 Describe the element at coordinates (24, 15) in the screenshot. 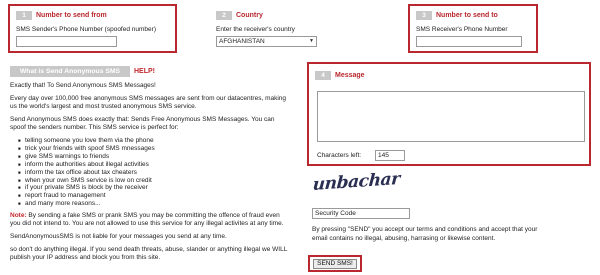

I see `step-number-badge: 1` at that location.